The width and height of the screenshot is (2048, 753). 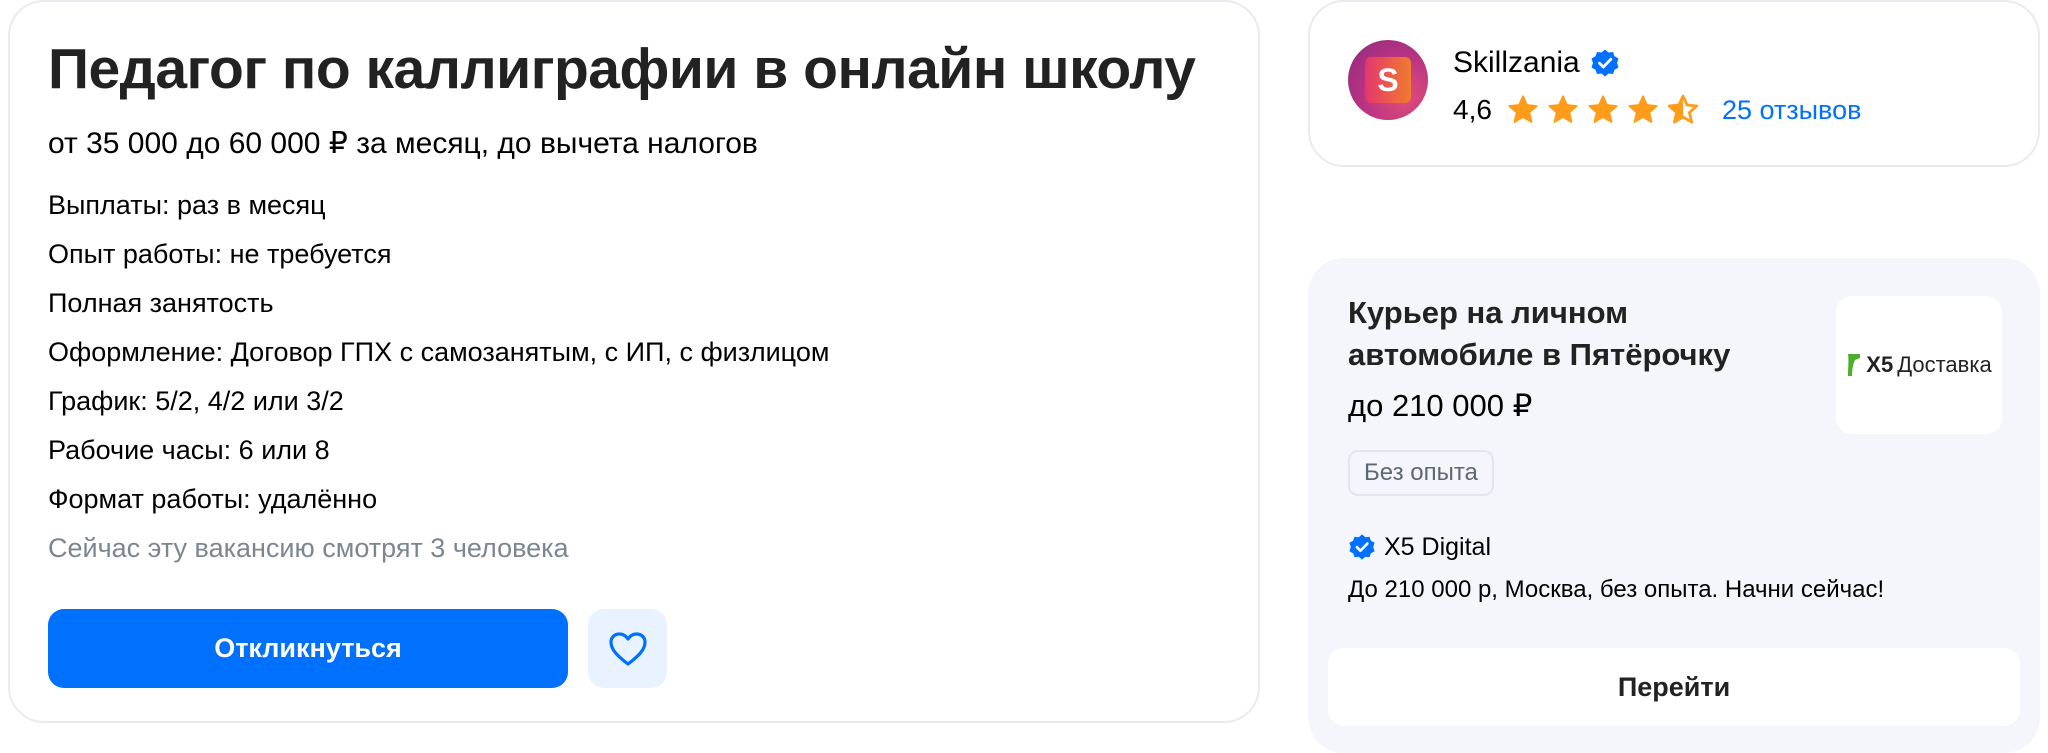 I want to click on ad-company-row: X5 Digital, so click(x=1419, y=547).